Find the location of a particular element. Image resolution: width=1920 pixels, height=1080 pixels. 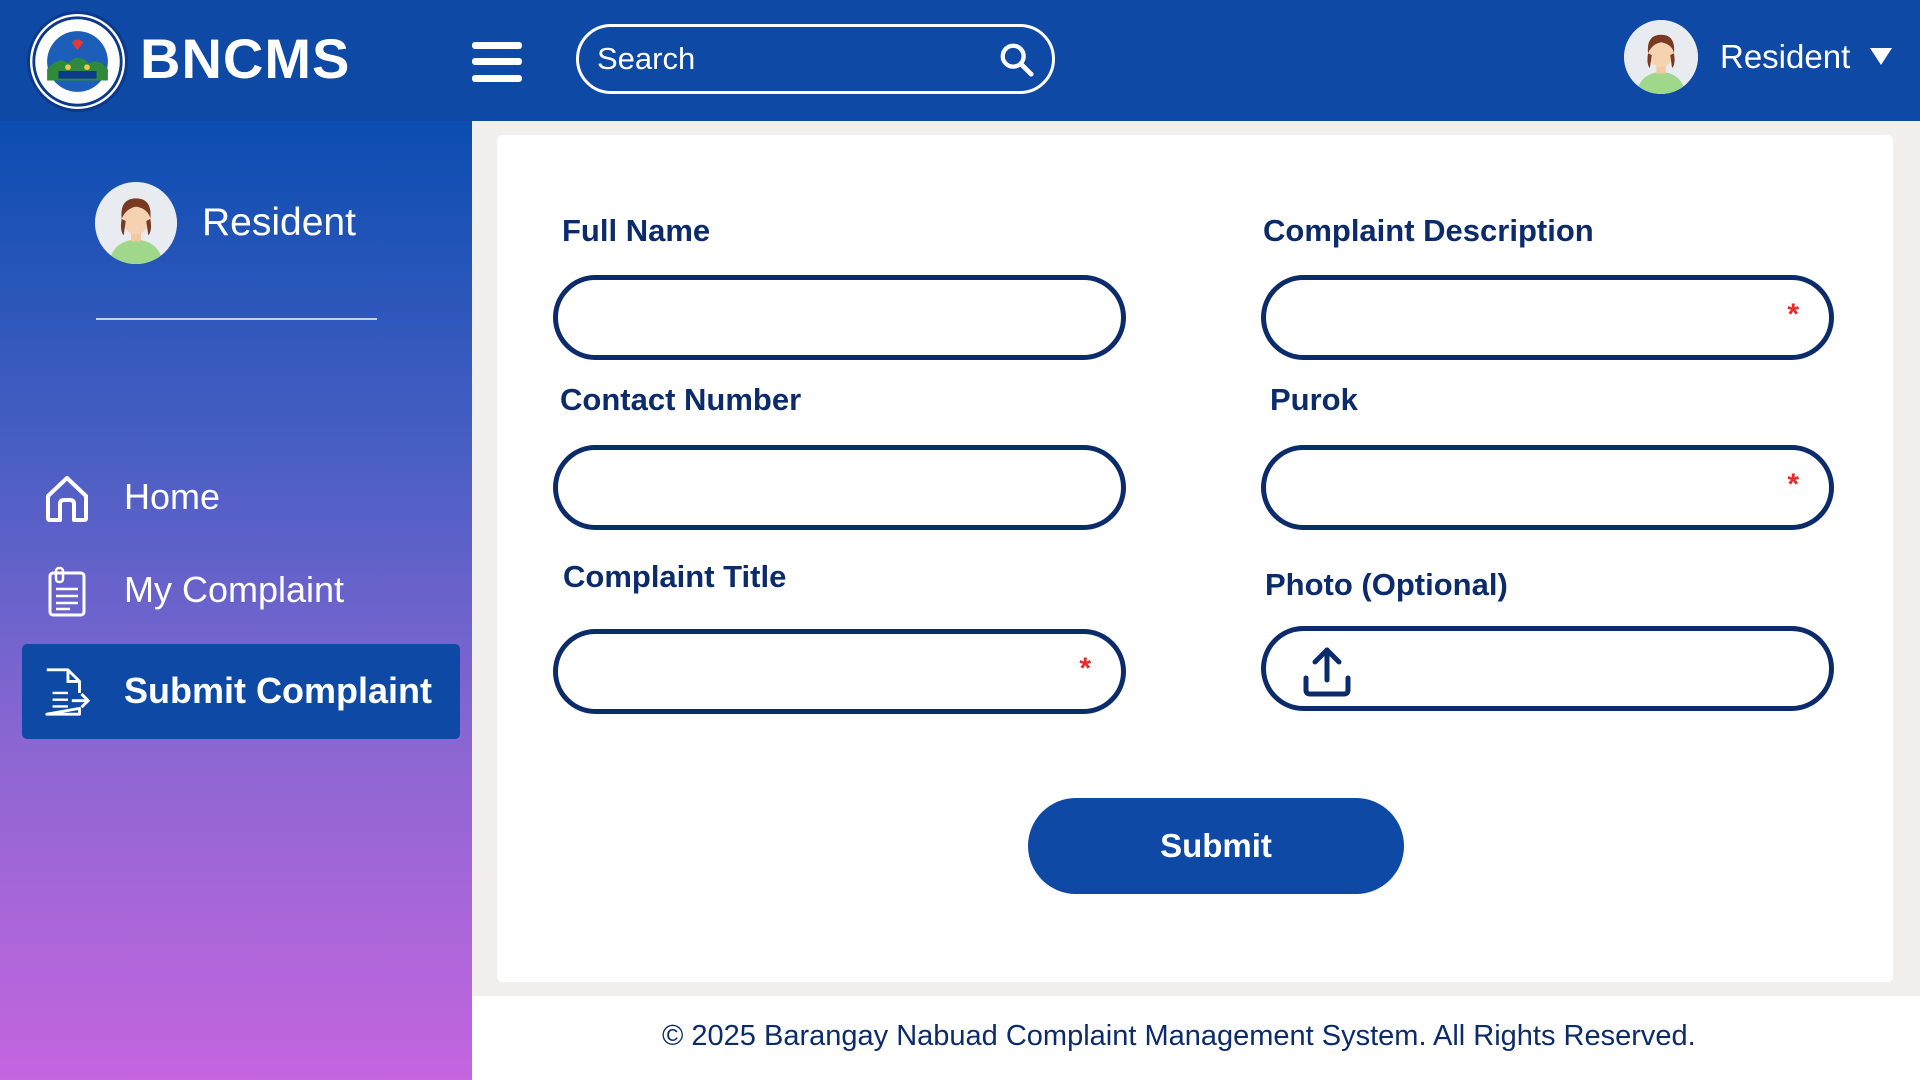

hamburger-menu-icon is located at coordinates (497, 62).